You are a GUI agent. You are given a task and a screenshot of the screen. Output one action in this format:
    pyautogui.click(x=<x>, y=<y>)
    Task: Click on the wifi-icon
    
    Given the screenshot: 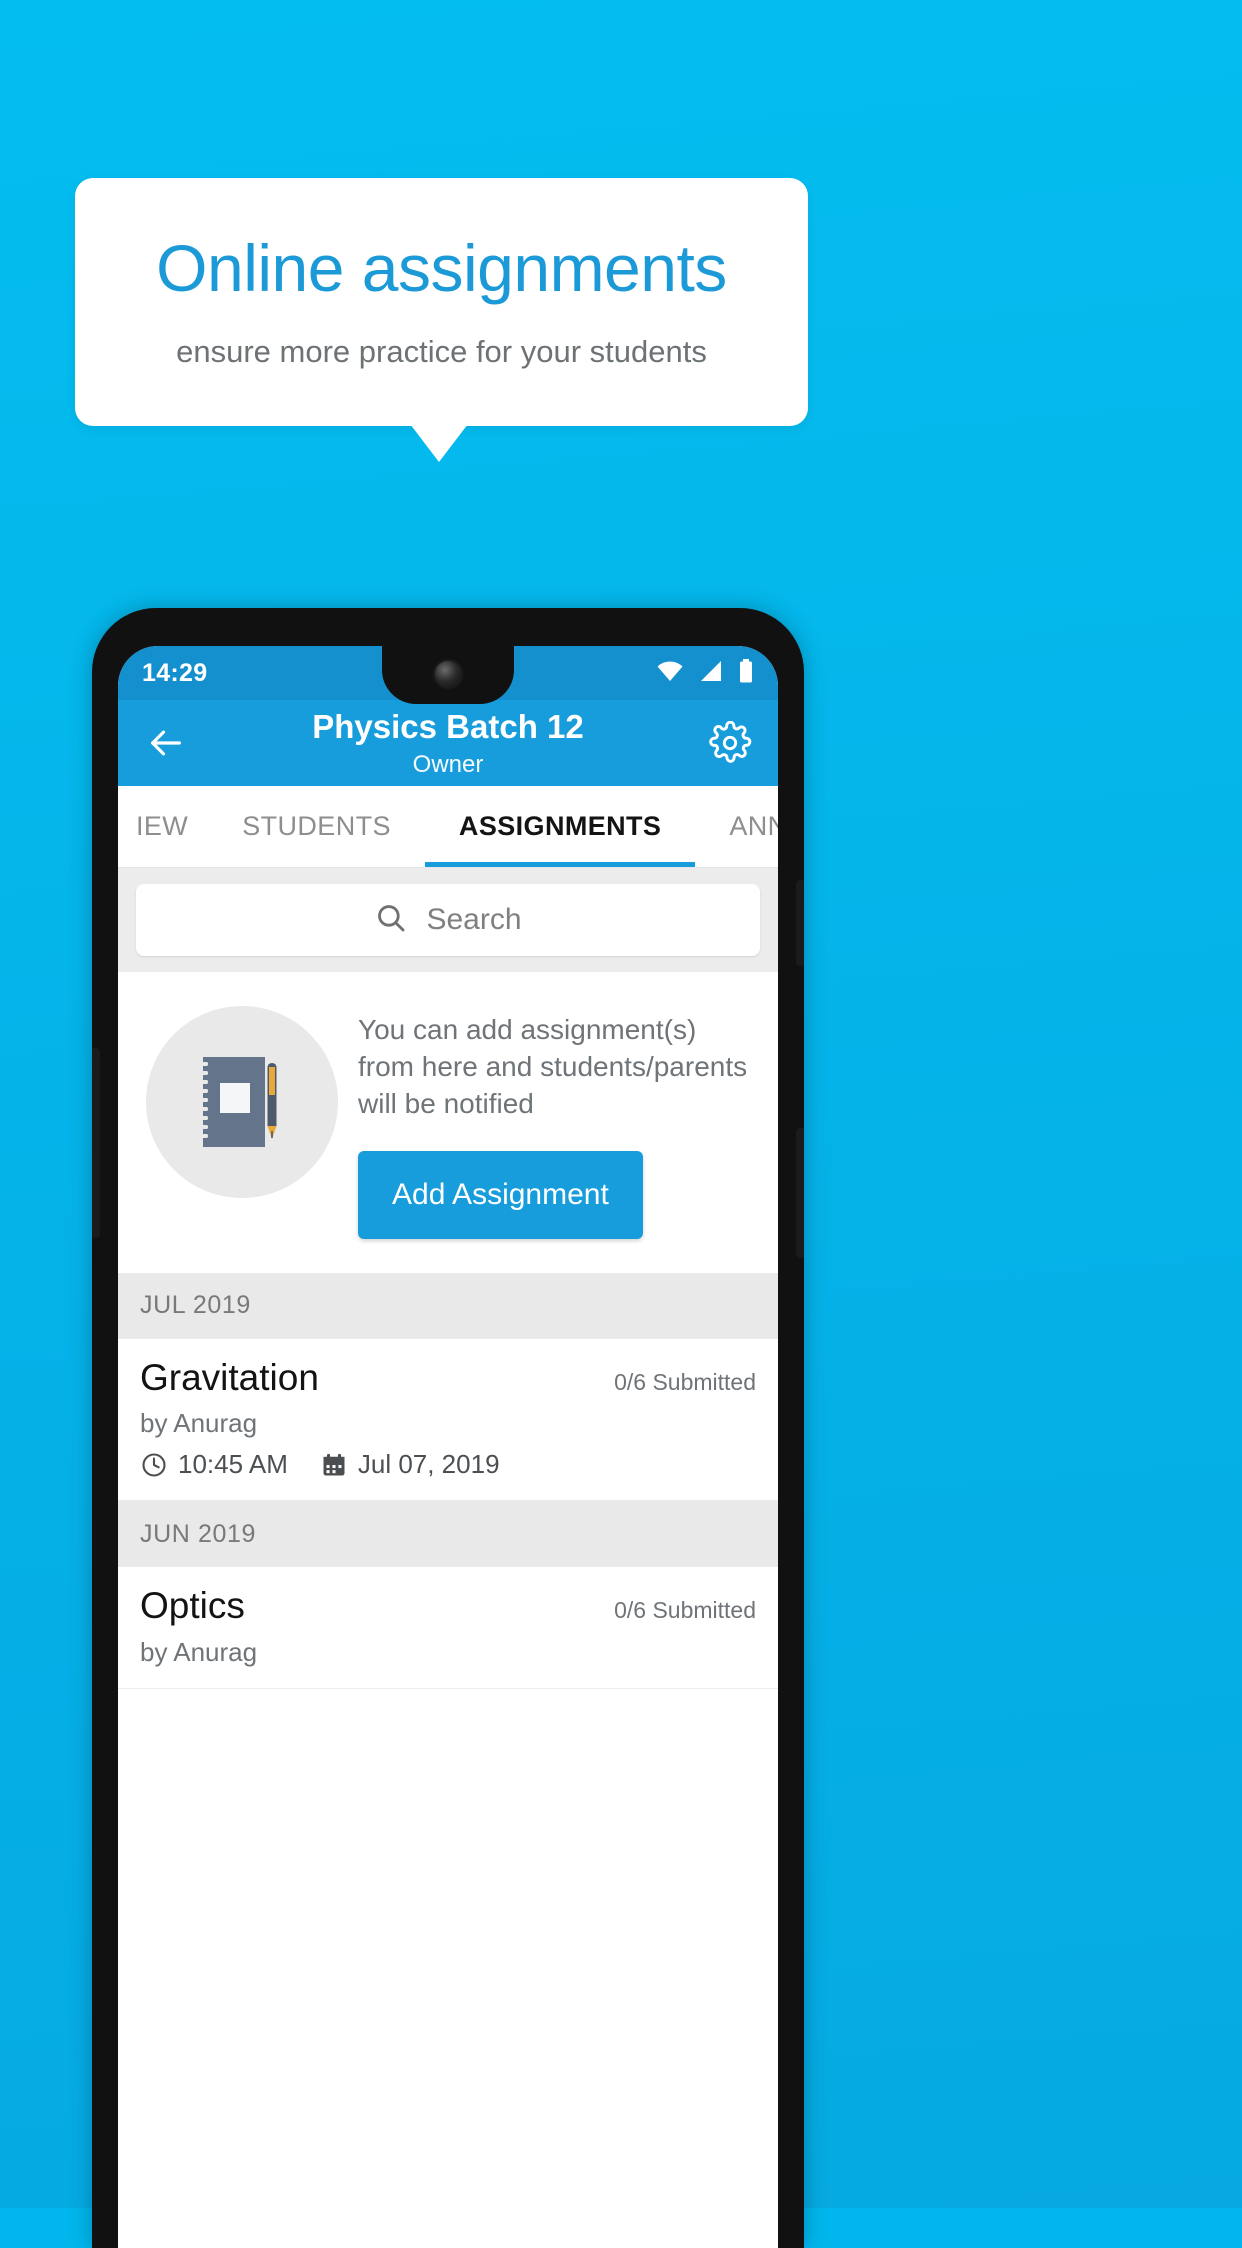 What is the action you would take?
    pyautogui.click(x=670, y=673)
    